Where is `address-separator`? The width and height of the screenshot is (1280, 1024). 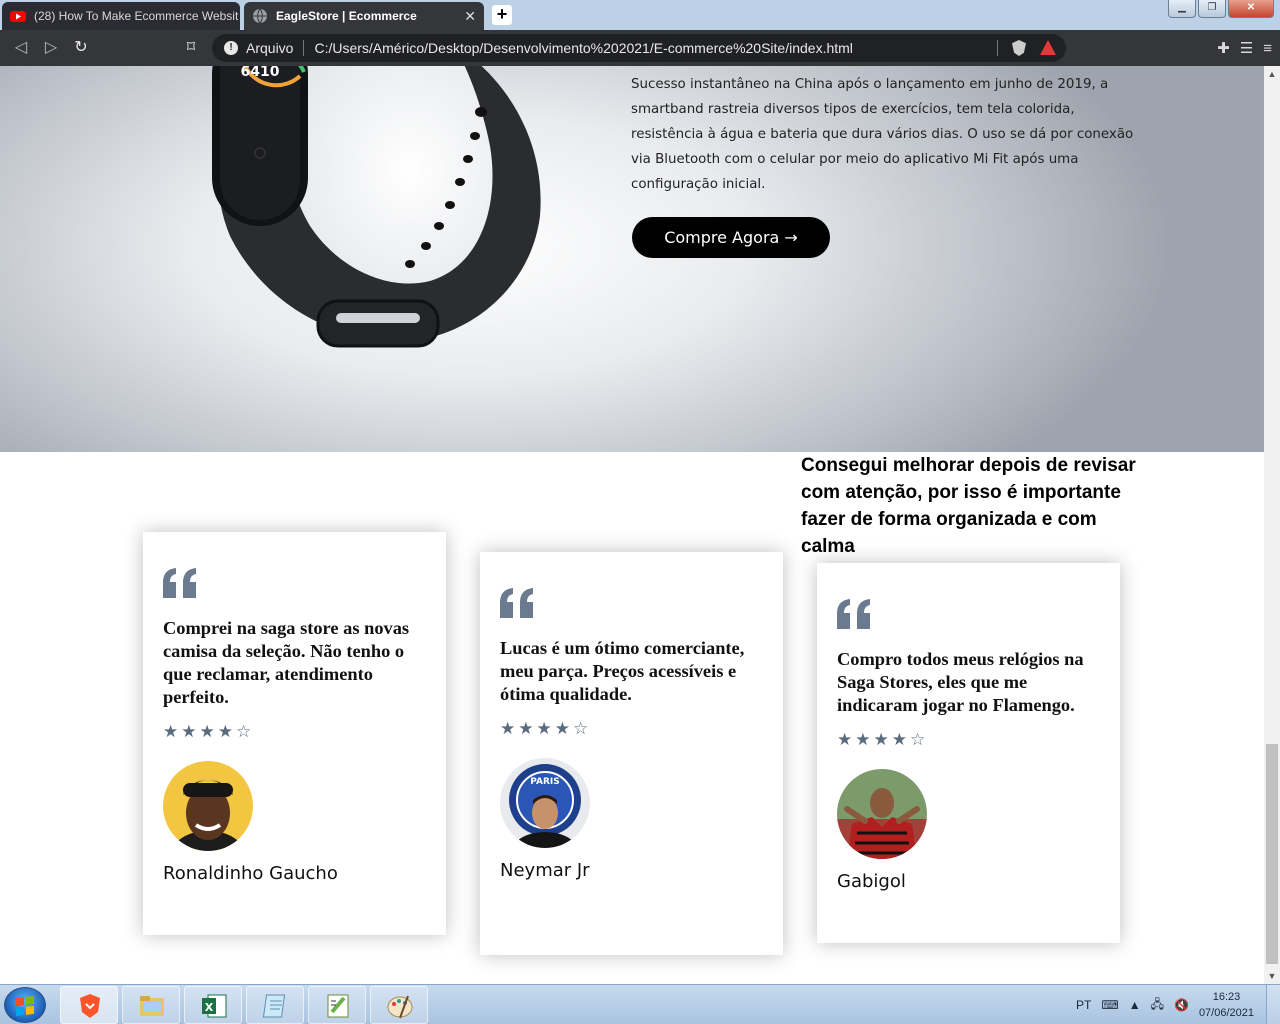
address-separator is located at coordinates (304, 48).